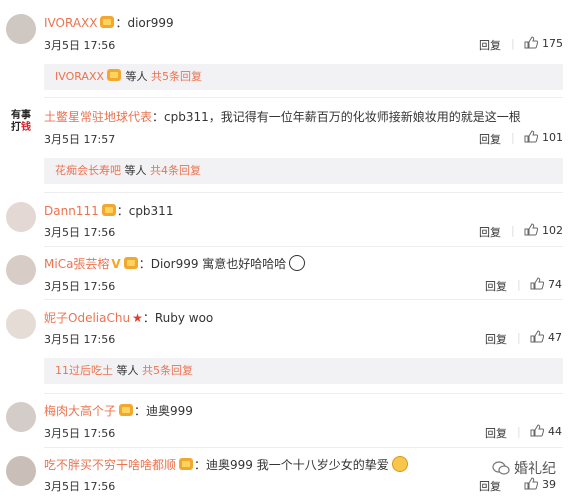 This screenshot has height=498, width=571. Describe the element at coordinates (399, 464) in the screenshot. I see `bow-emoji-icon` at that location.